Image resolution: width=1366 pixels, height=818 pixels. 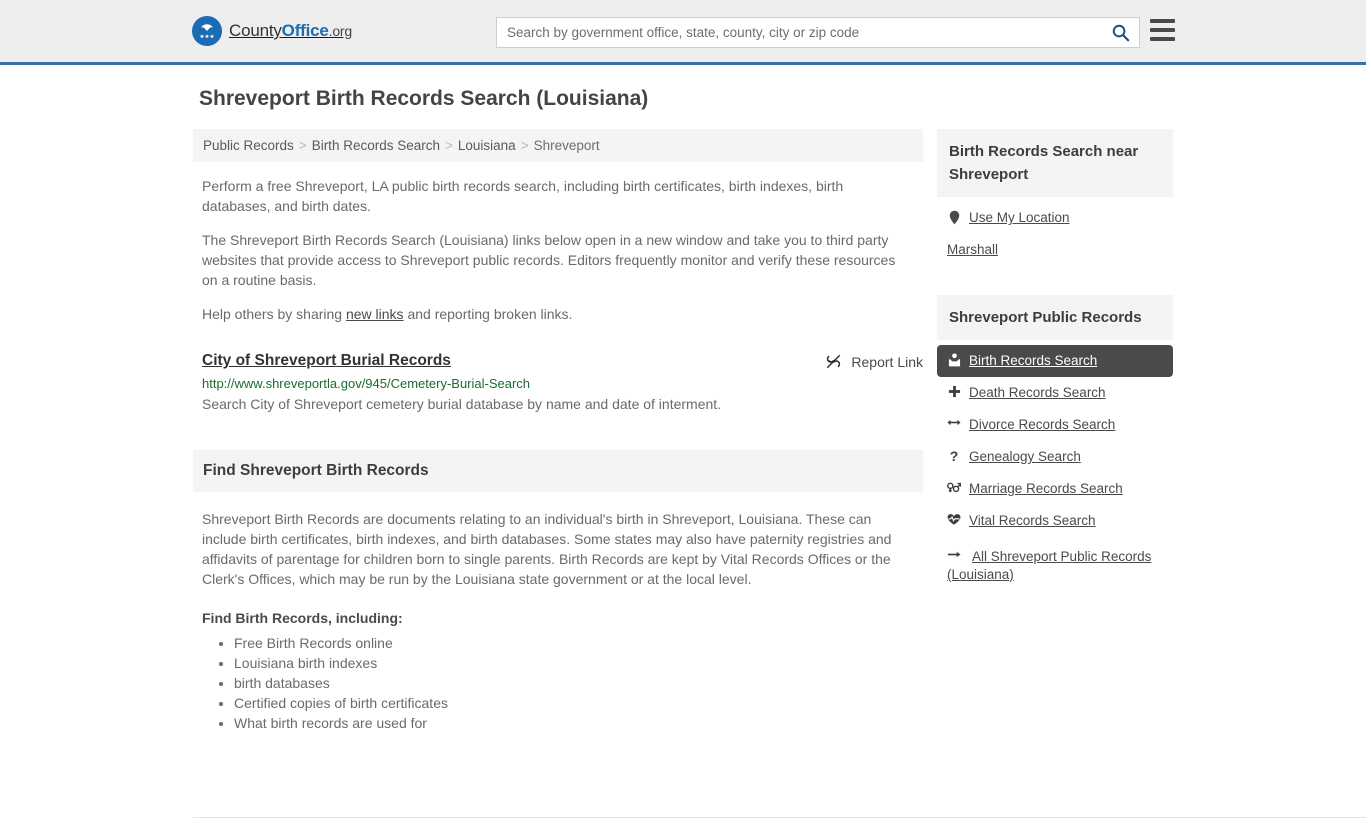 I want to click on result-title-link: City of Shreveport Burial Records, so click(x=326, y=361).